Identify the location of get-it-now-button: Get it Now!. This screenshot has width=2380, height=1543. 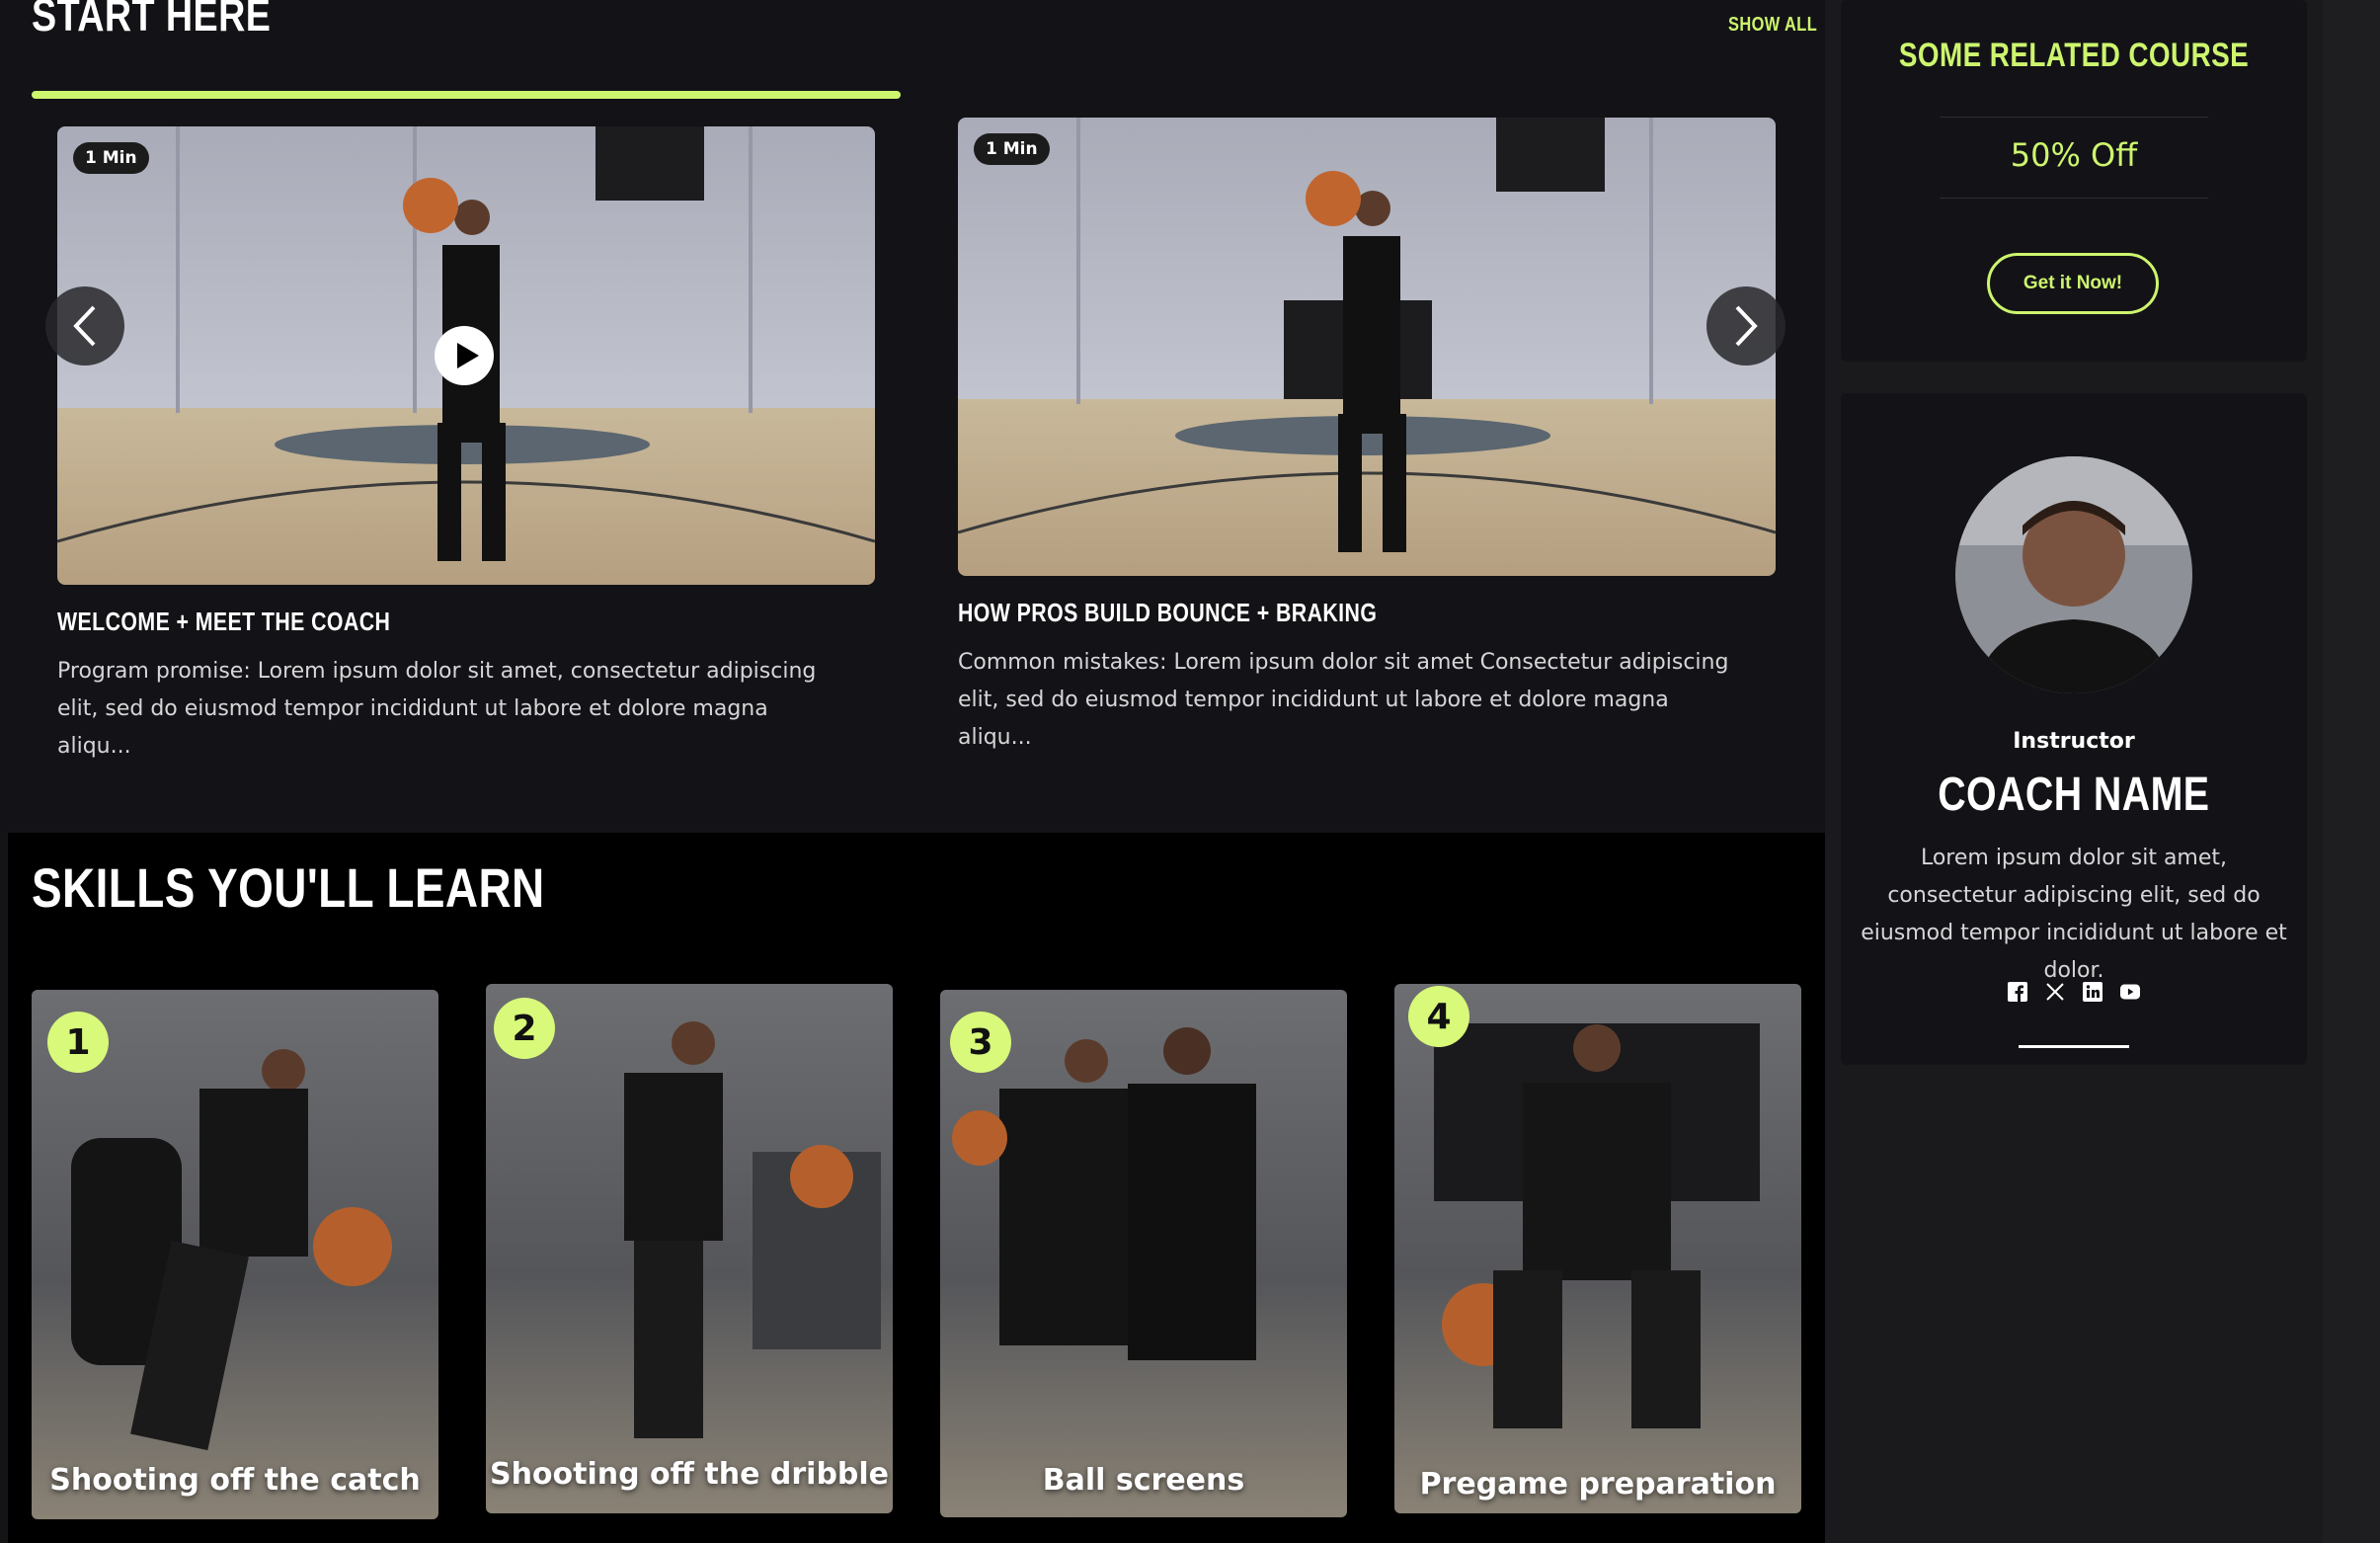
(2073, 283).